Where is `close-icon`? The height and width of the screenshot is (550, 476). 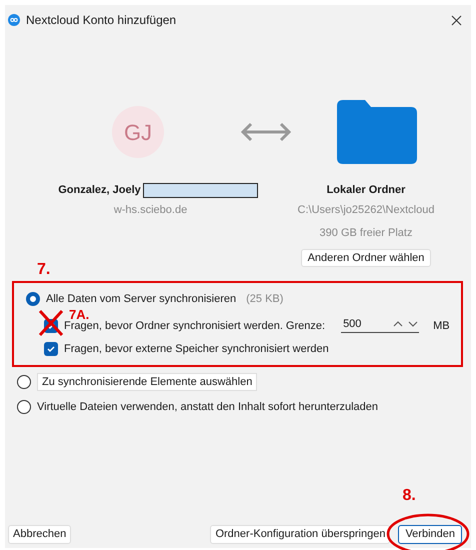
close-icon is located at coordinates (456, 20).